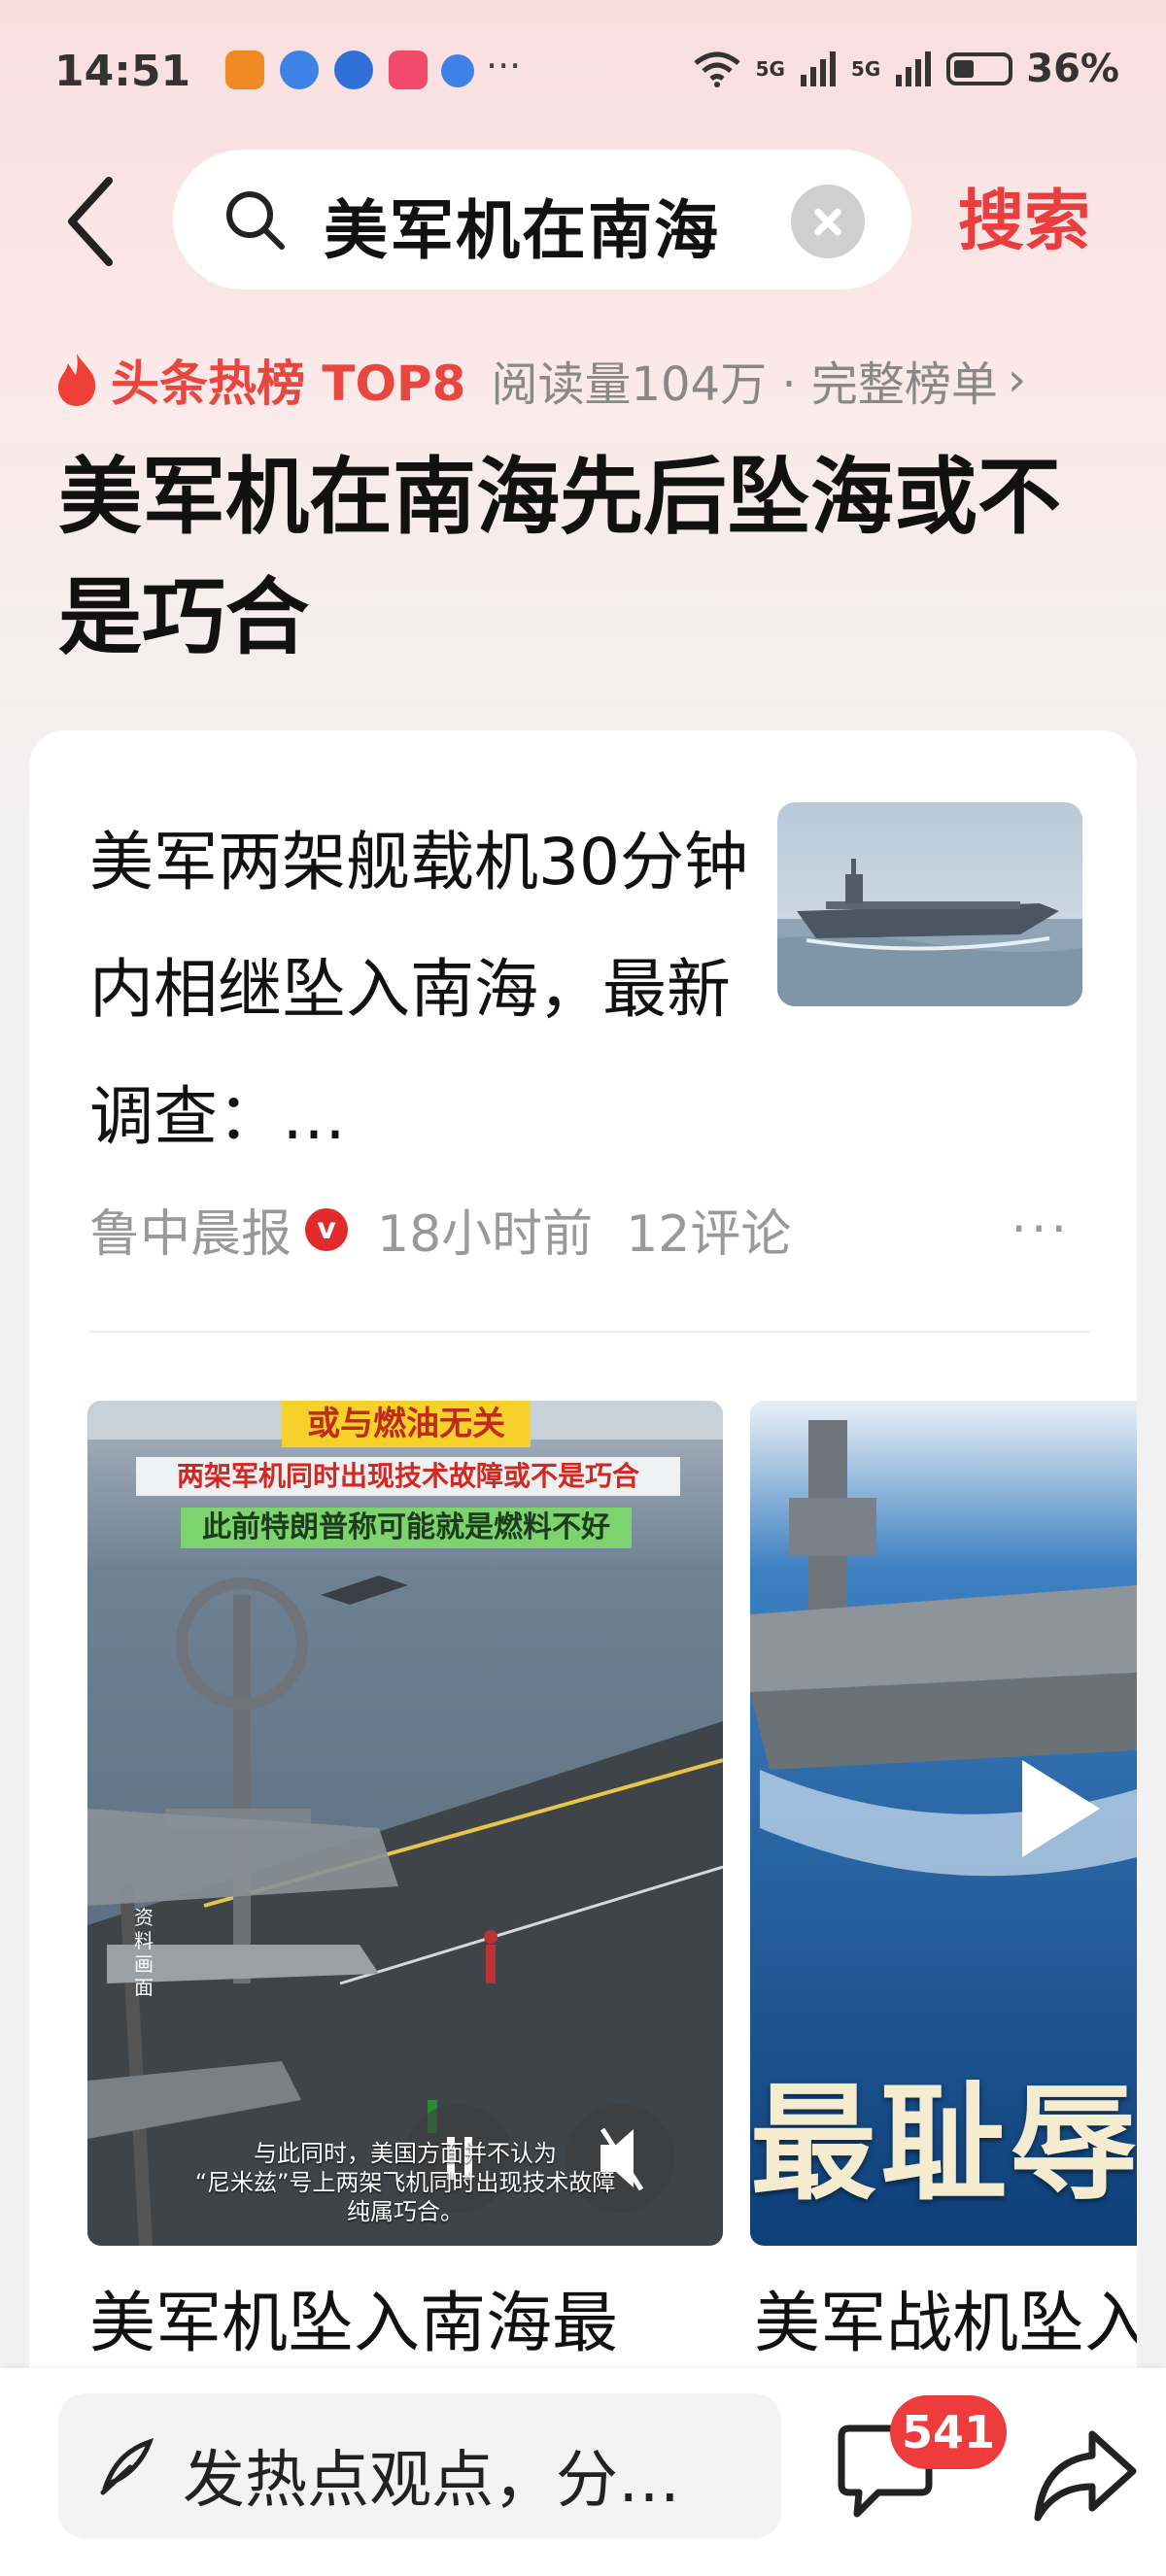 The height and width of the screenshot is (2576, 1166). I want to click on verified-badge-icon: v, so click(327, 1229).